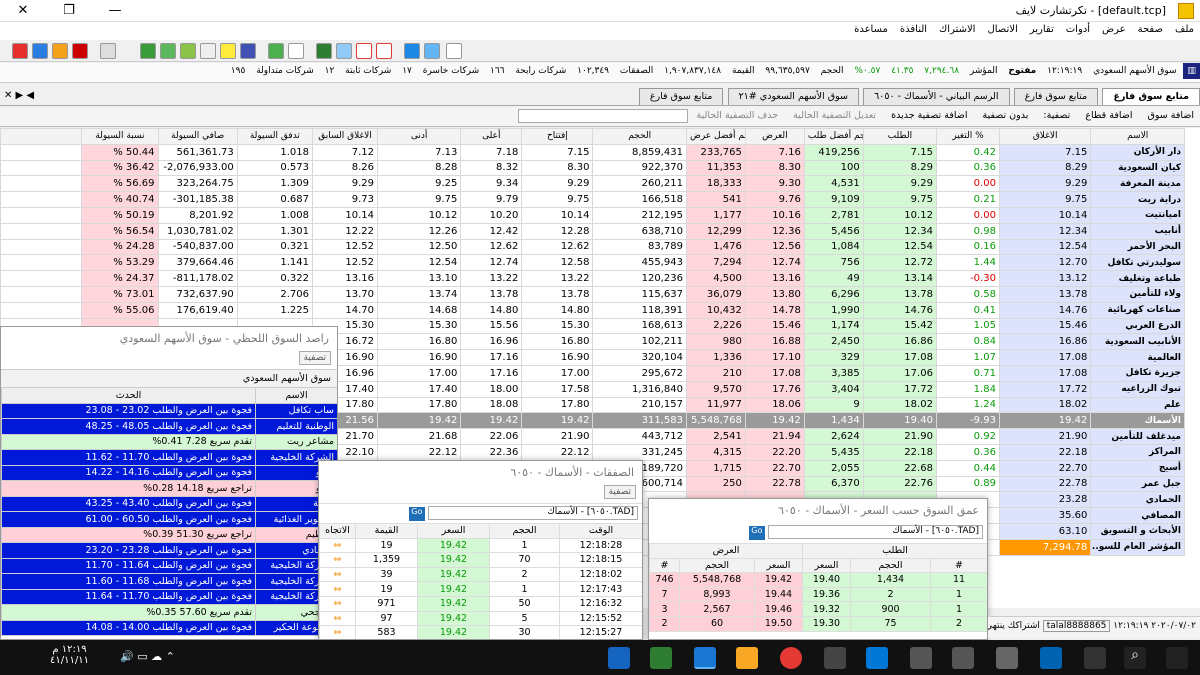 Image resolution: width=1200 pixels, height=675 pixels. What do you see at coordinates (774, 136) in the screenshot?
I see `col-header: العرض` at bounding box center [774, 136].